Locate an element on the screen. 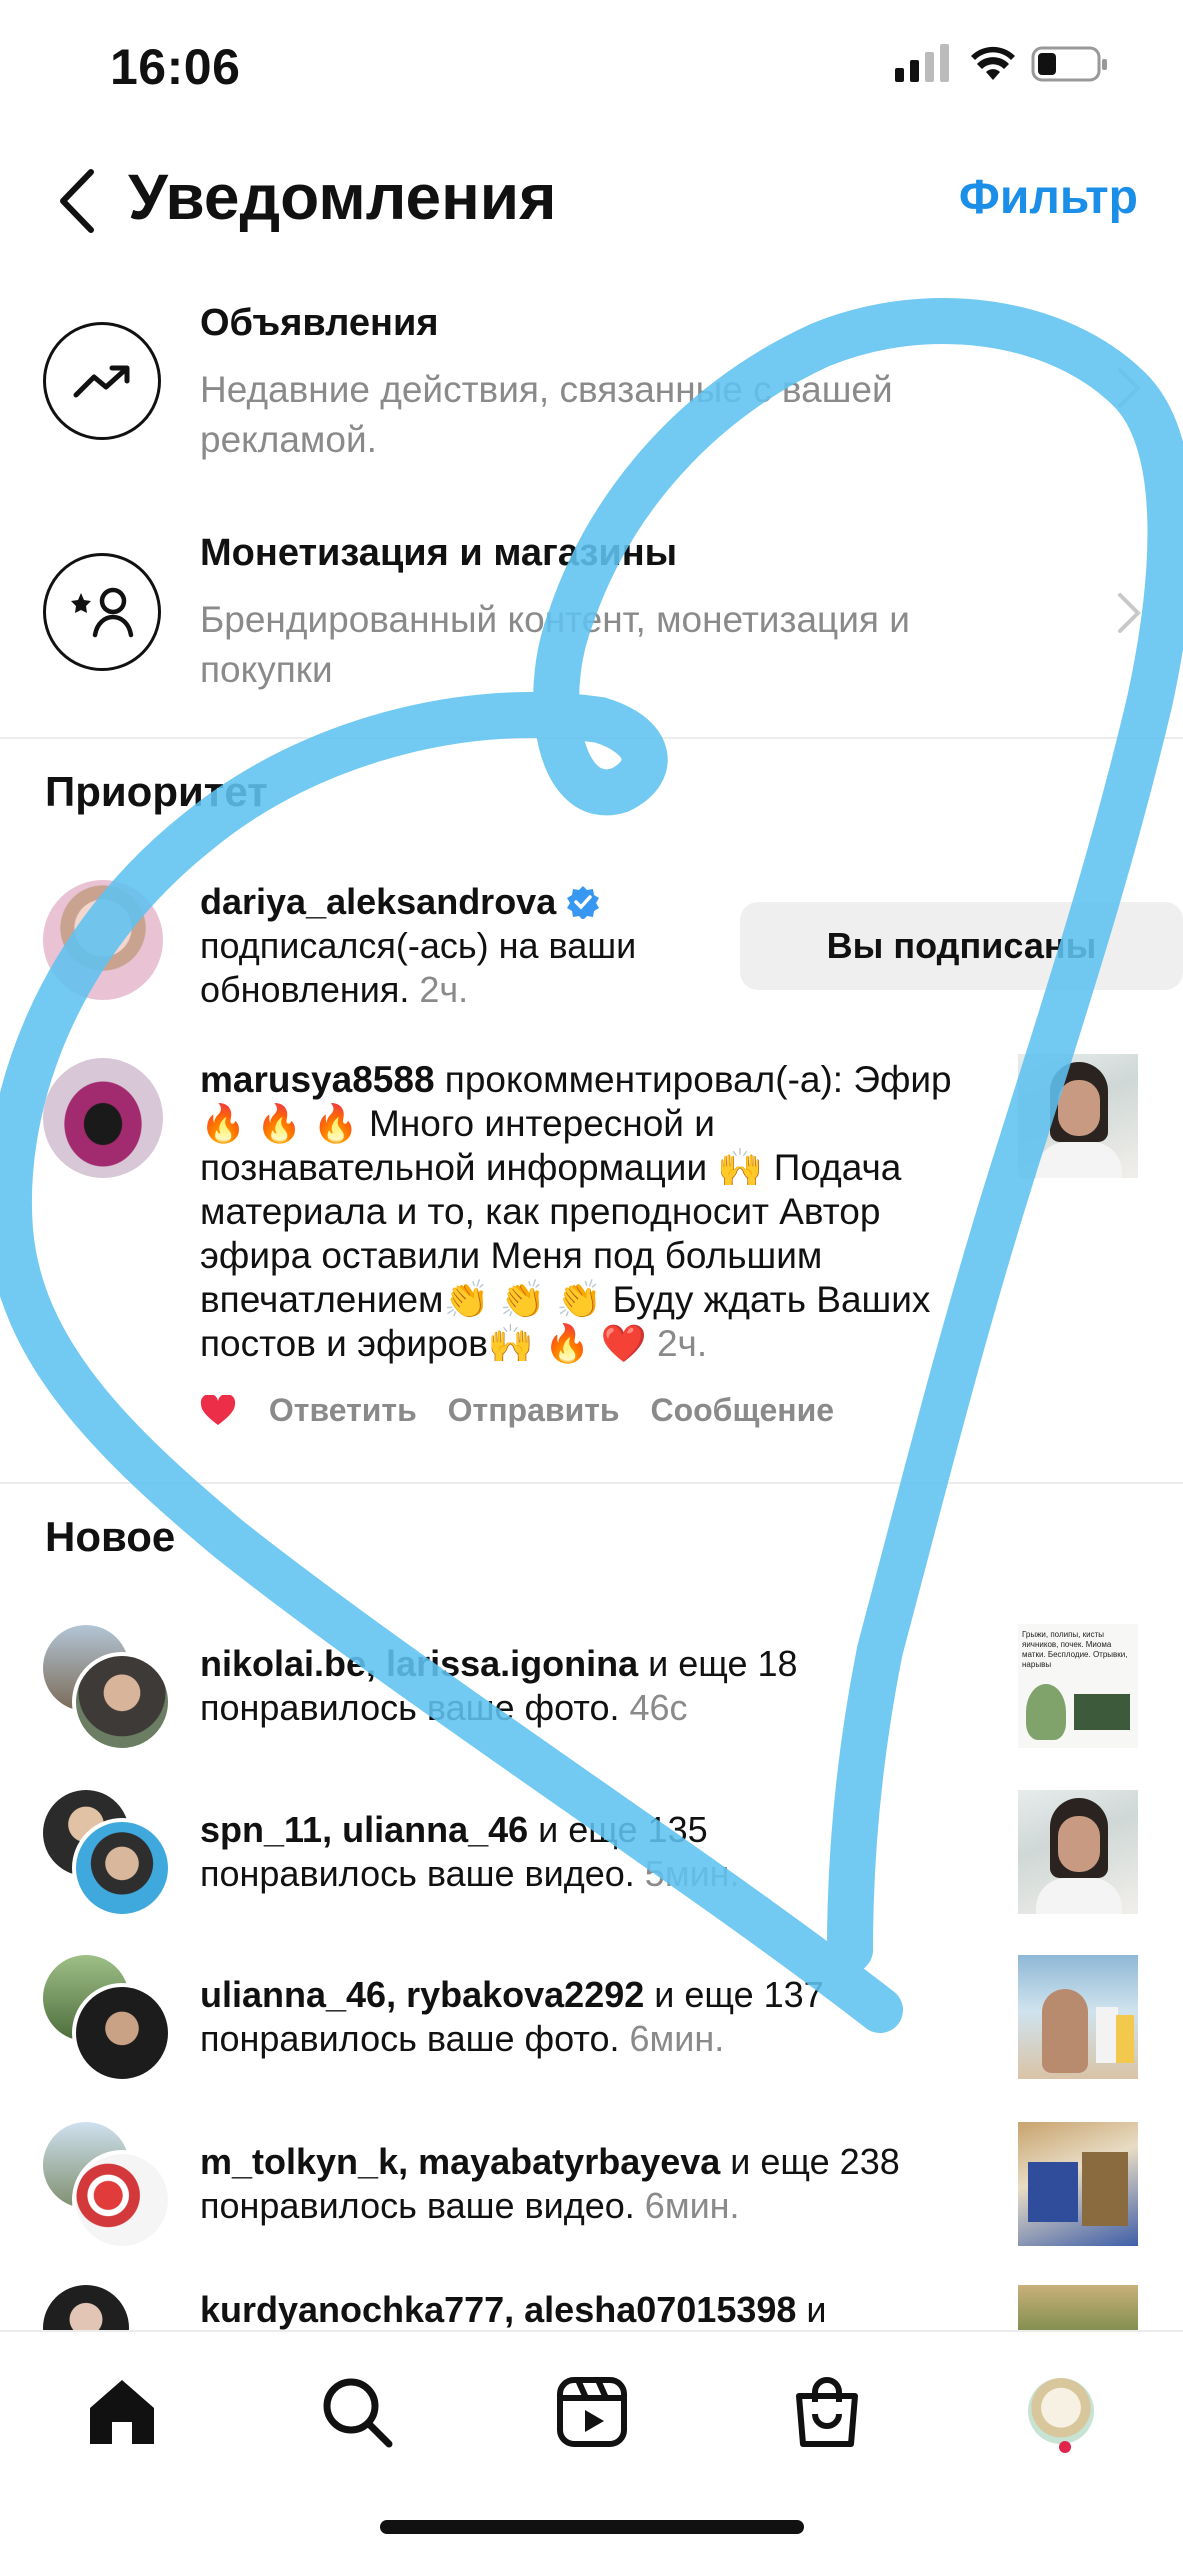  home-indicator is located at coordinates (592, 2527).